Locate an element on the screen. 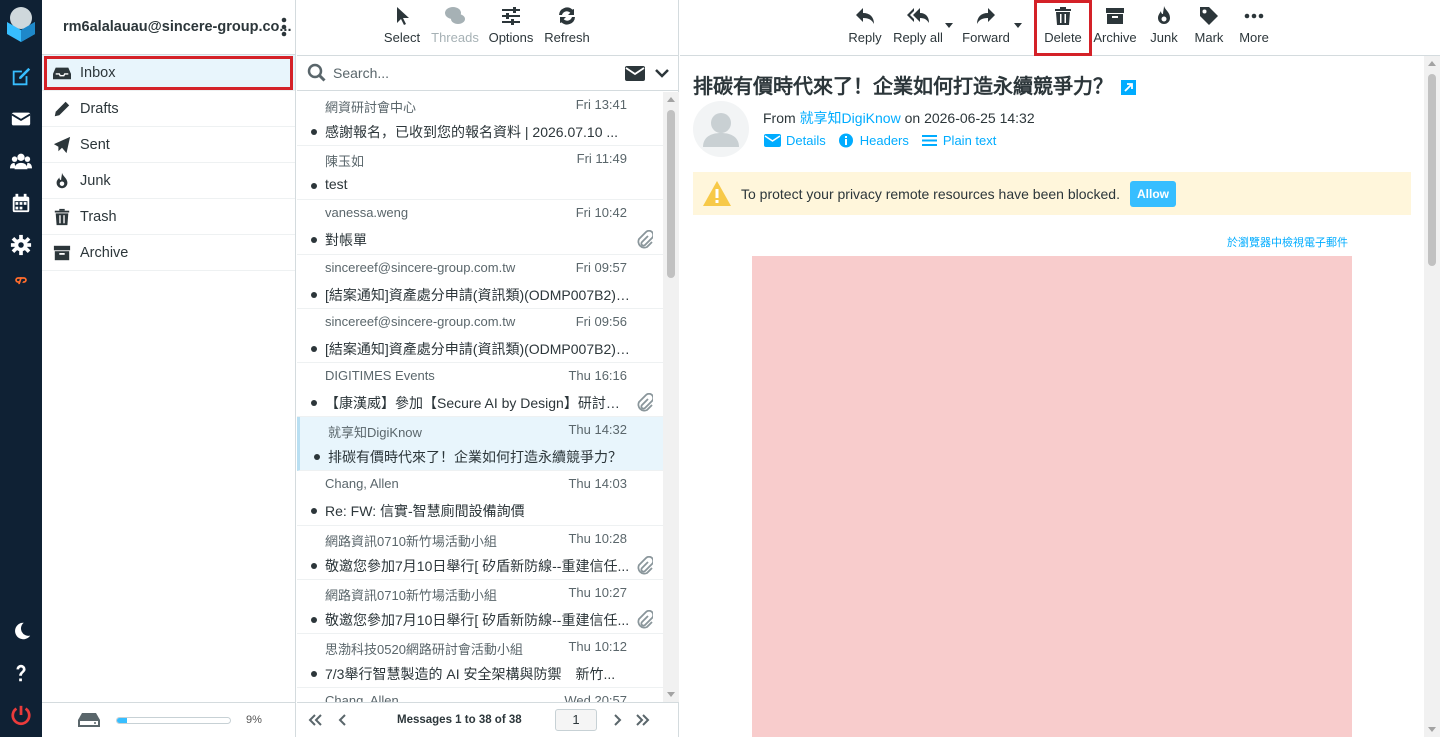  envelope-filter-icon is located at coordinates (635, 73).